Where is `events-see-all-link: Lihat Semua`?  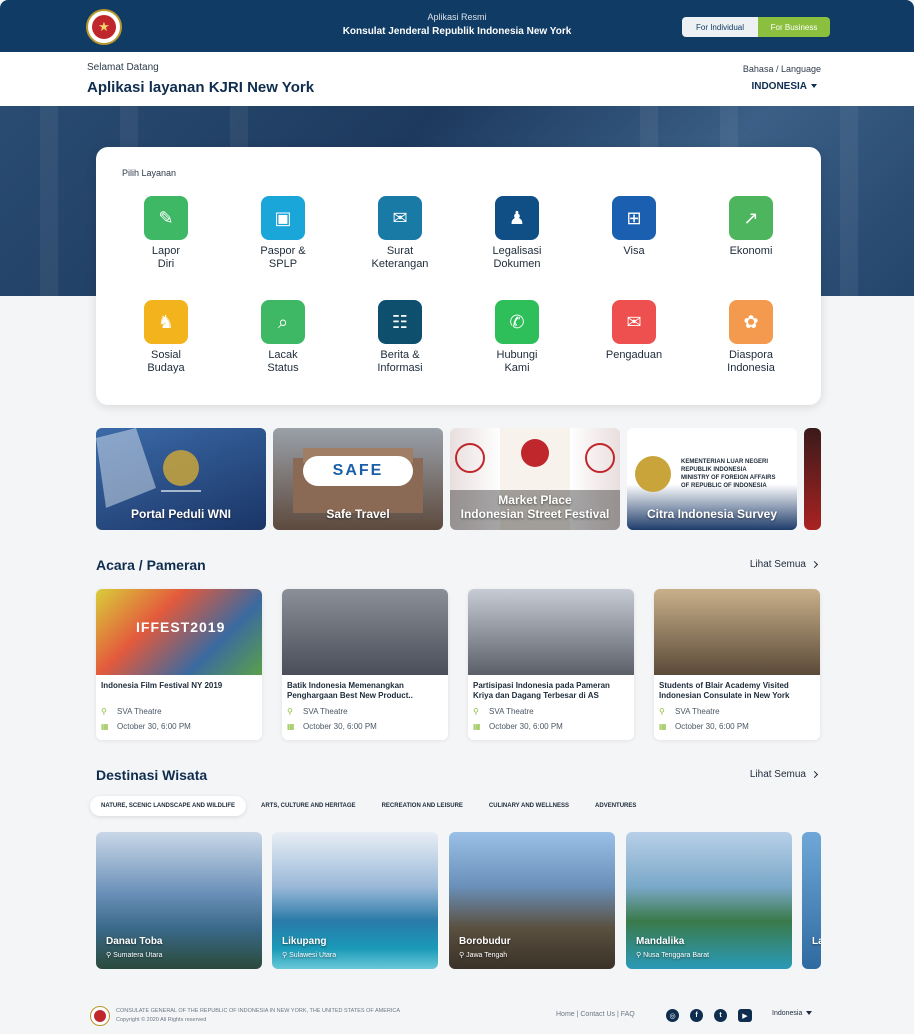 events-see-all-link: Lihat Semua is located at coordinates (784, 564).